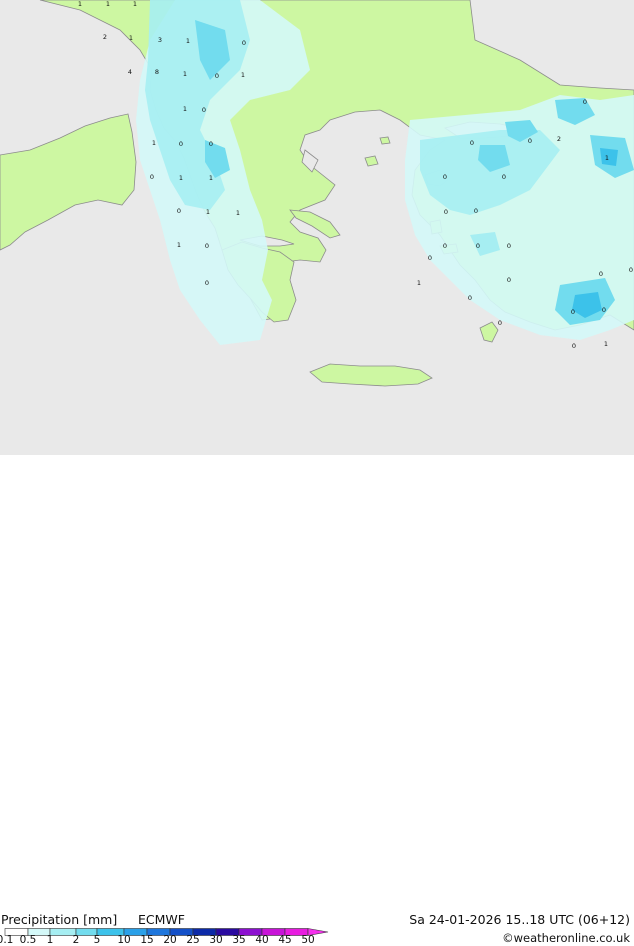  What do you see at coordinates (76, 940) in the screenshot?
I see `scale-tick-label: 2` at bounding box center [76, 940].